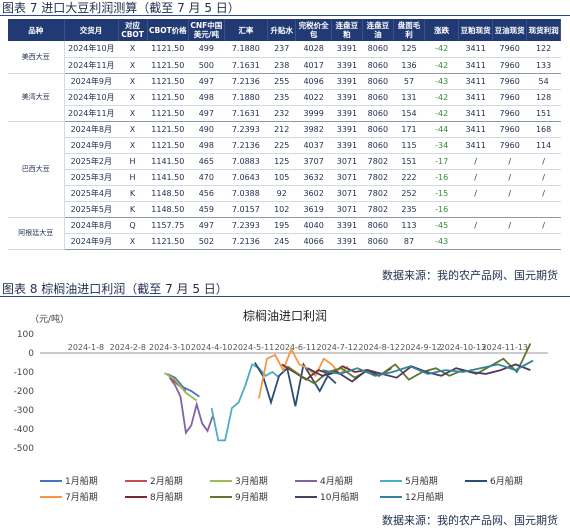 The width and height of the screenshot is (570, 532). I want to click on table-cell: 92, so click(281, 193).